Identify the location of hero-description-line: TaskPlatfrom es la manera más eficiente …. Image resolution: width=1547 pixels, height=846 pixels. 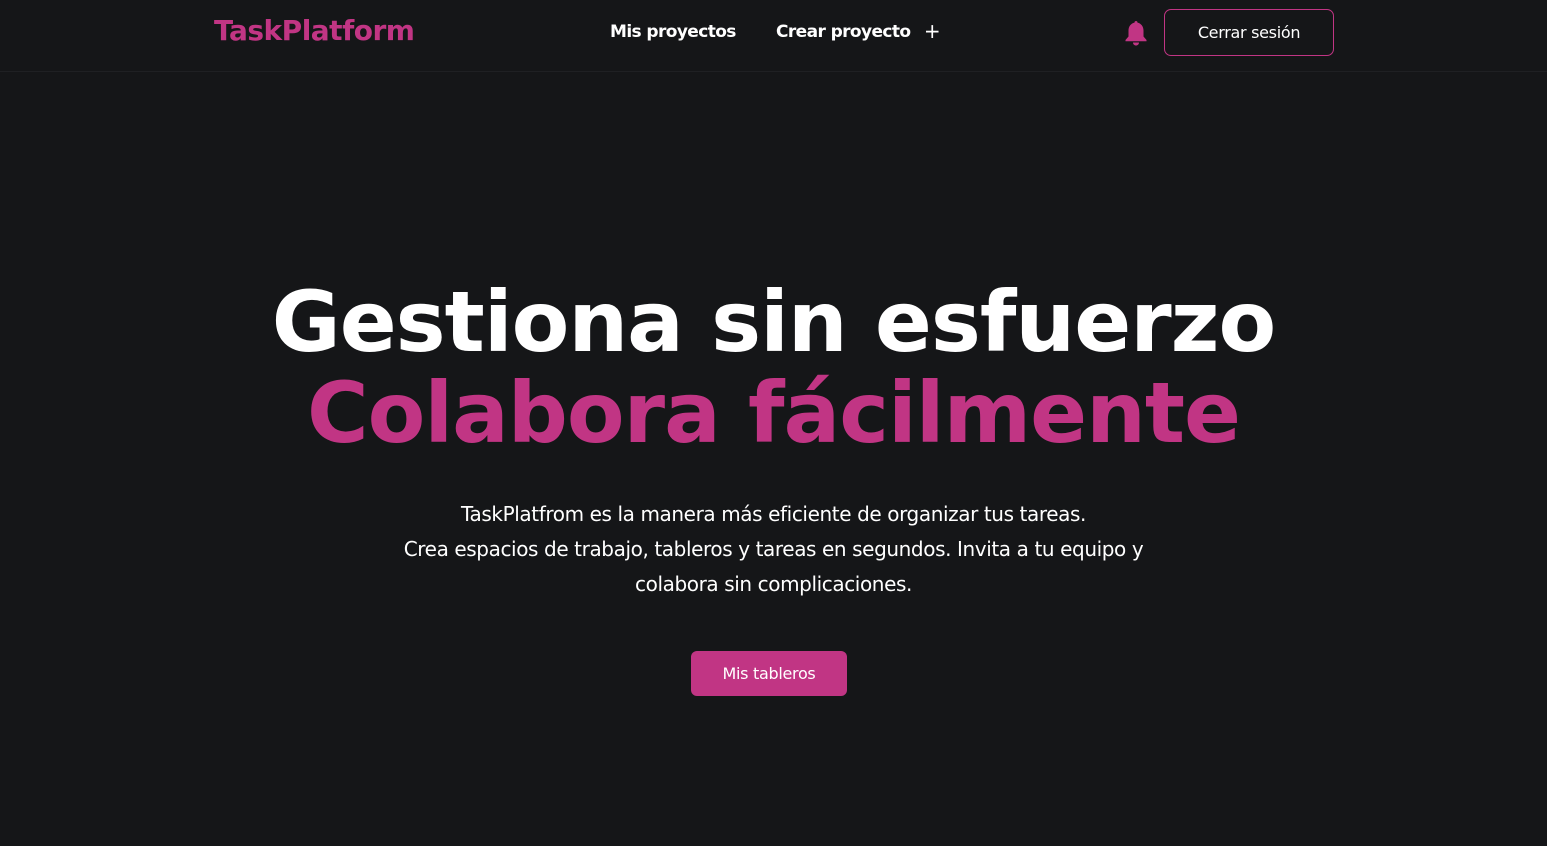
(773, 514).